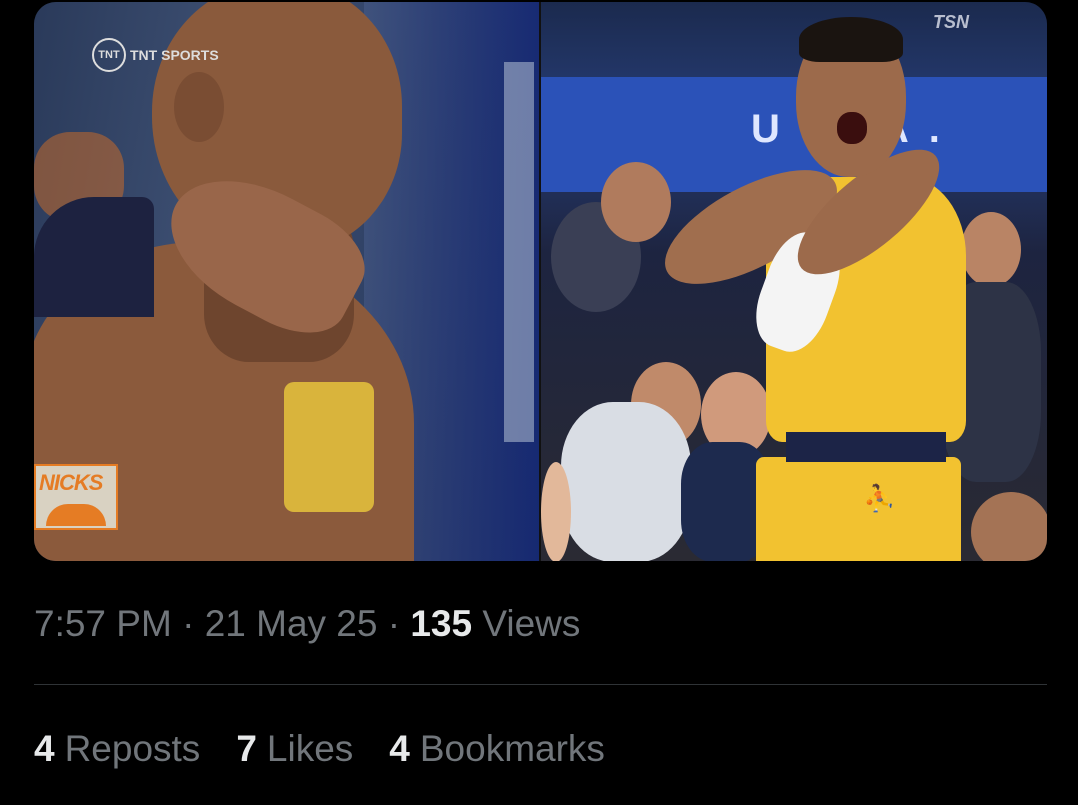 This screenshot has width=1078, height=805. I want to click on views-count: 135, so click(441, 623).